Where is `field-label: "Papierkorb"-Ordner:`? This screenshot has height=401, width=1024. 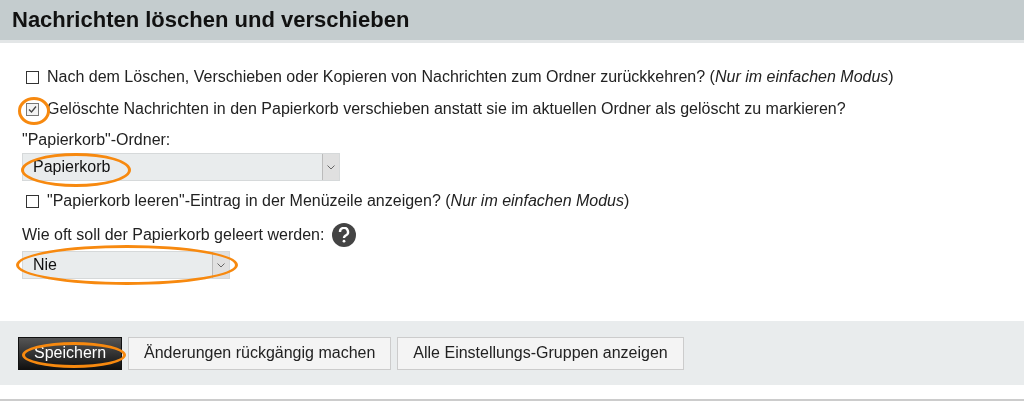
field-label: "Papierkorb"-Ordner: is located at coordinates (96, 140).